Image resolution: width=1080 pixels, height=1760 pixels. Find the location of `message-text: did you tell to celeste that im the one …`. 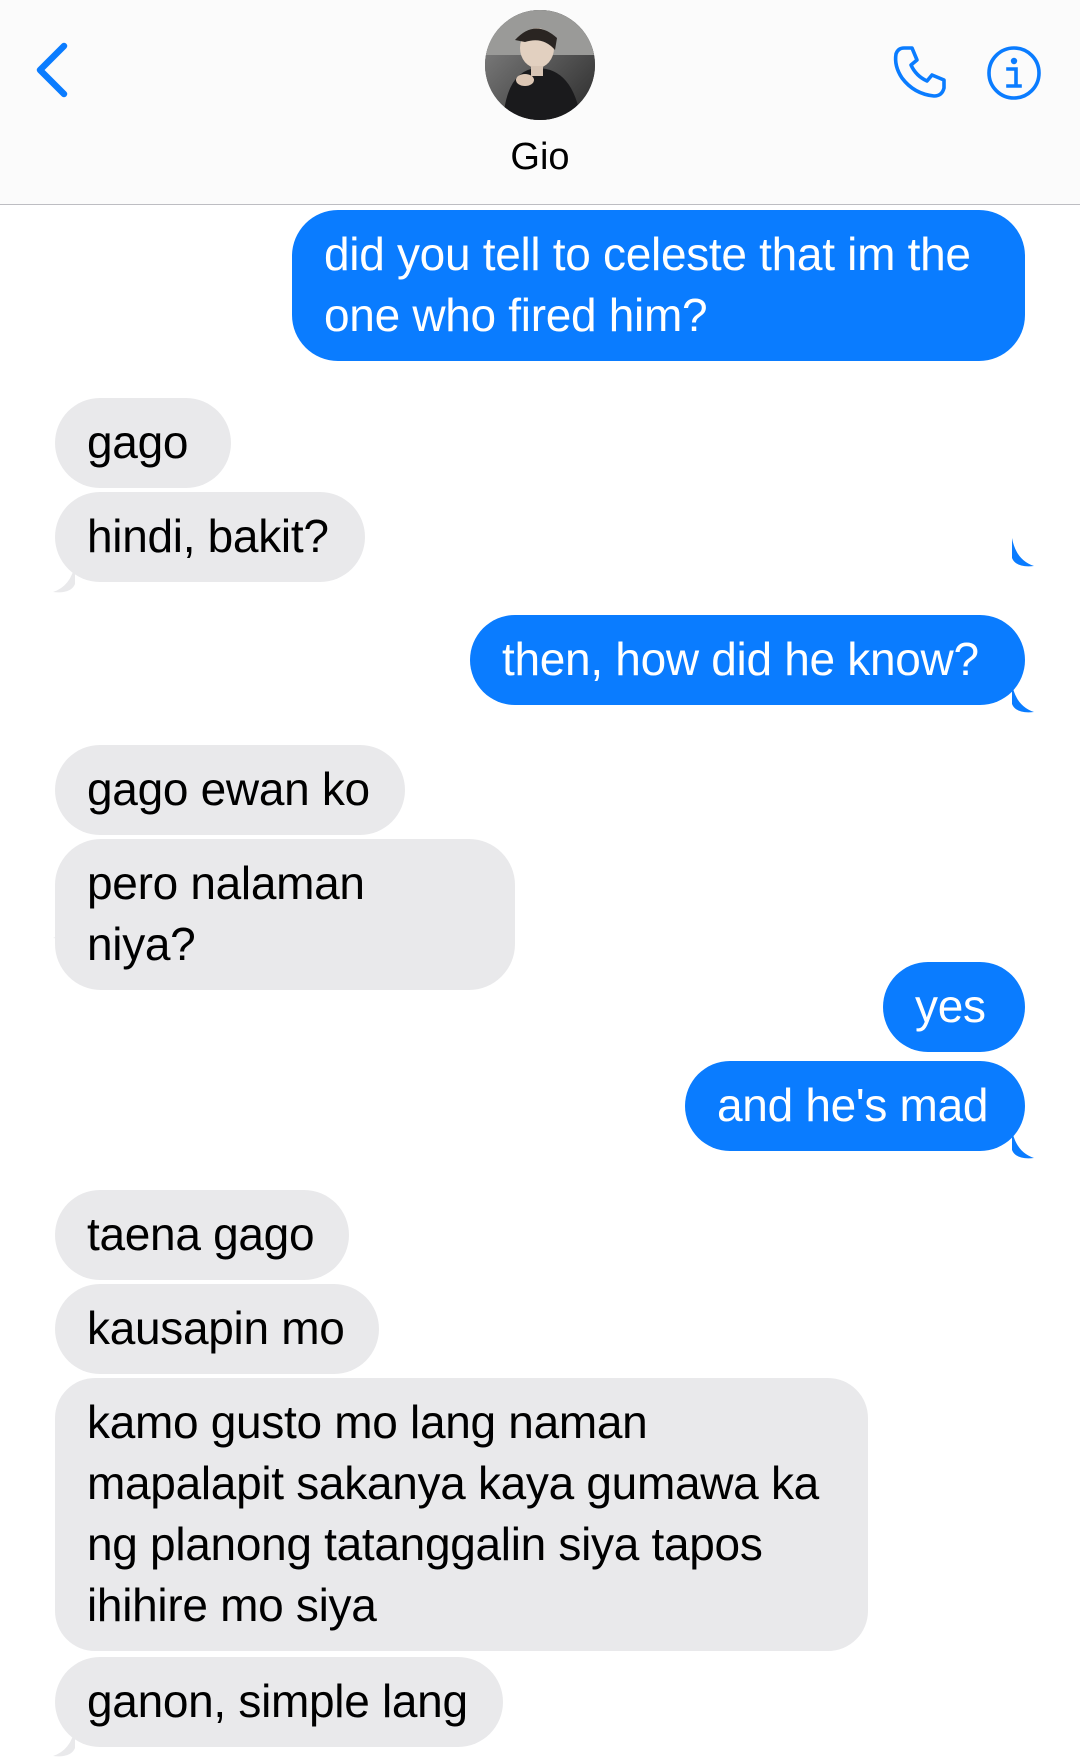

message-text: did you tell to celeste that im the one … is located at coordinates (647, 284).